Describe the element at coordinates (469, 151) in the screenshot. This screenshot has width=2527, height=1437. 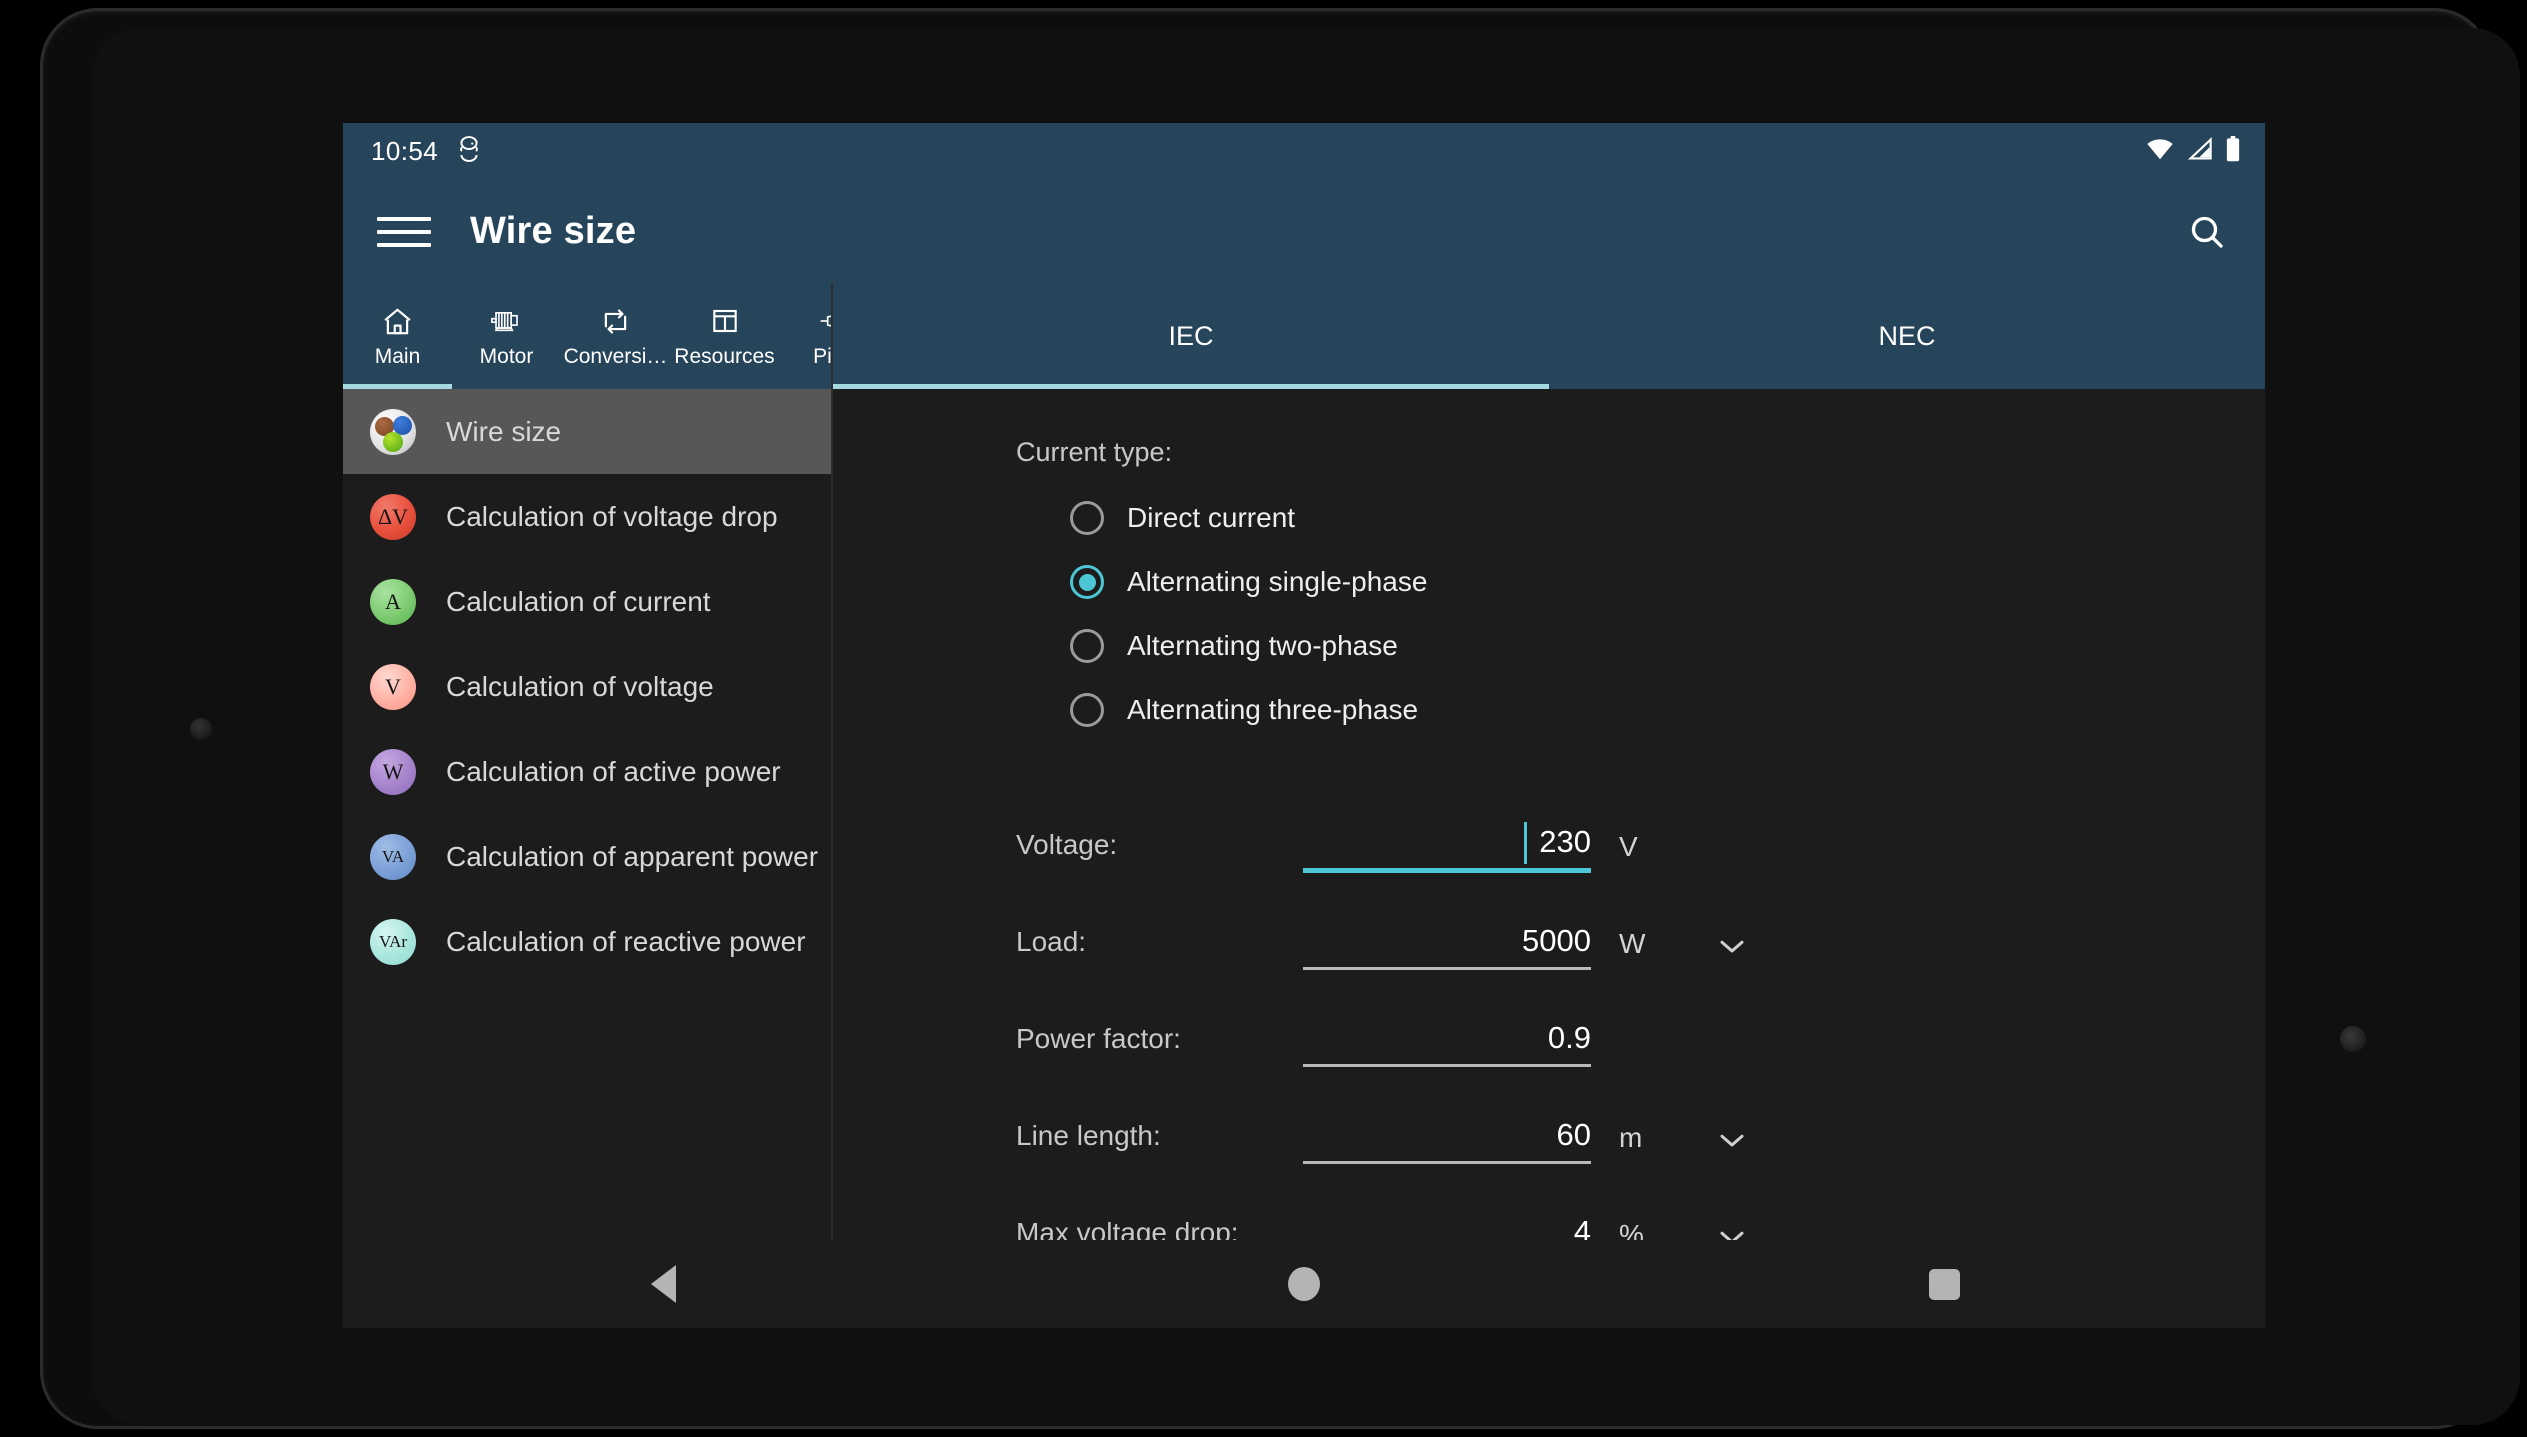
I see `android-alarm-icon` at that location.